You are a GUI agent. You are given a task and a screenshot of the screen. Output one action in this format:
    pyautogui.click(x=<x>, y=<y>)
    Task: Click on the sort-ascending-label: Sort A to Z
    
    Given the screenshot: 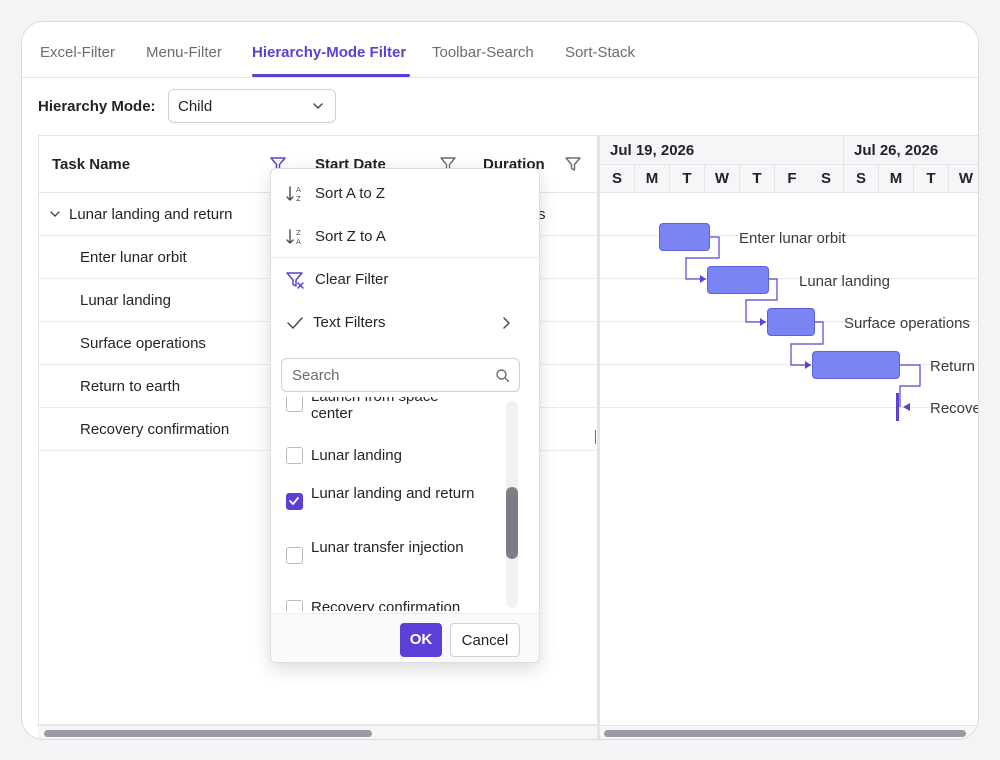 What is the action you would take?
    pyautogui.click(x=350, y=193)
    